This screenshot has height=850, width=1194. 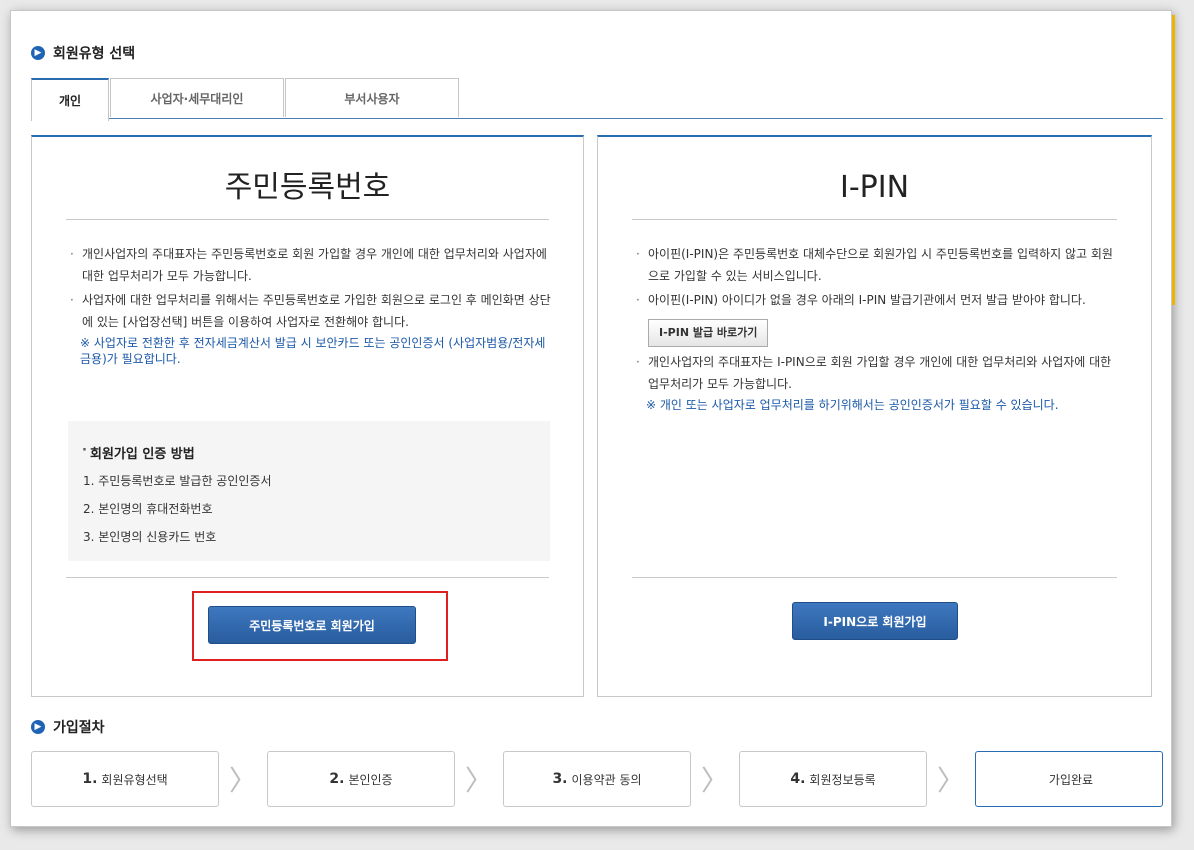 I want to click on auth-method-item: 2. 본인명의 휴대전화번호, so click(x=148, y=509).